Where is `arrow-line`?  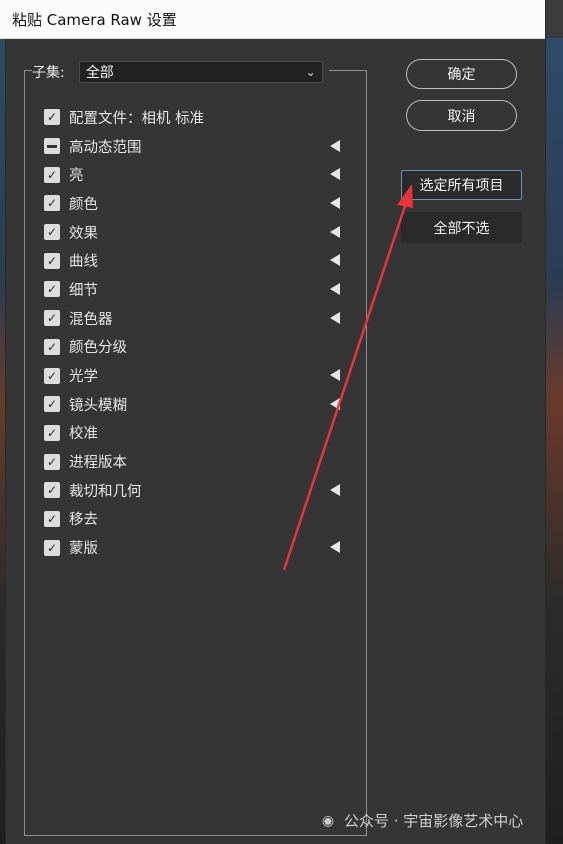 arrow-line is located at coordinates (346, 383).